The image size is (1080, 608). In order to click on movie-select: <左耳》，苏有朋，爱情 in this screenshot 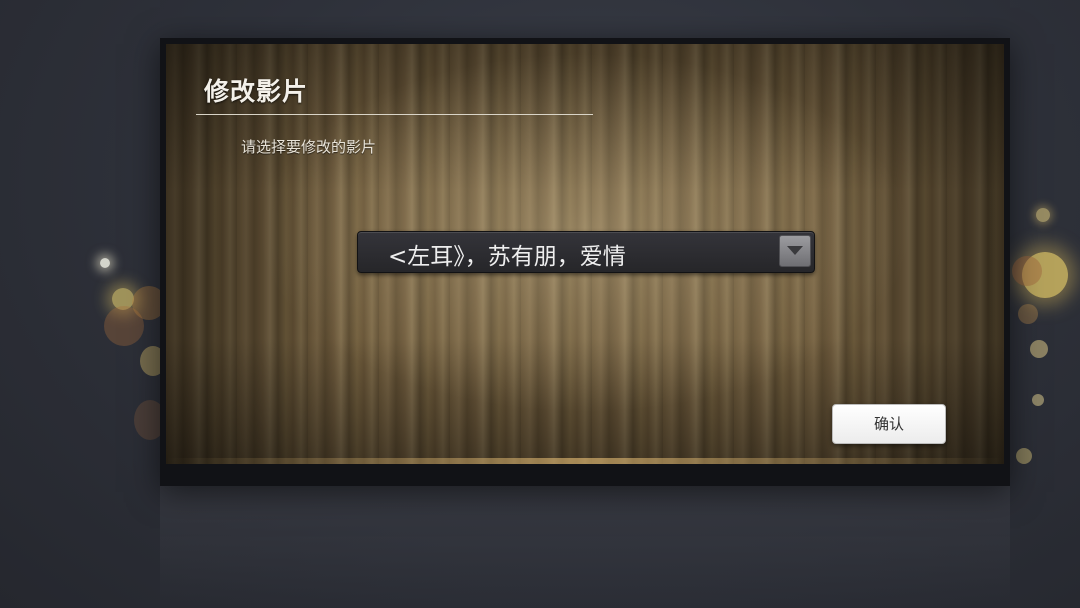, I will do `click(586, 252)`.